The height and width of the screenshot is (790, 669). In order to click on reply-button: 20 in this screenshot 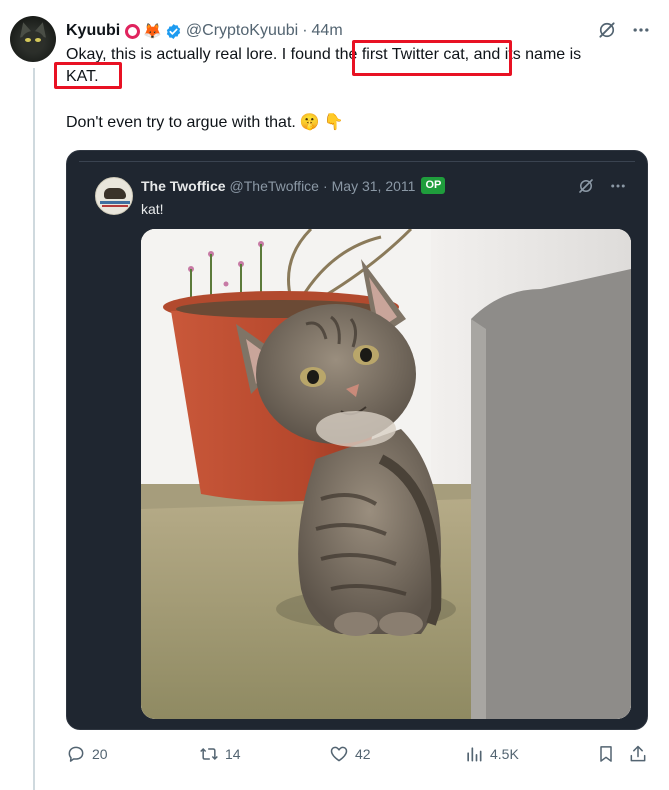, I will do `click(87, 754)`.